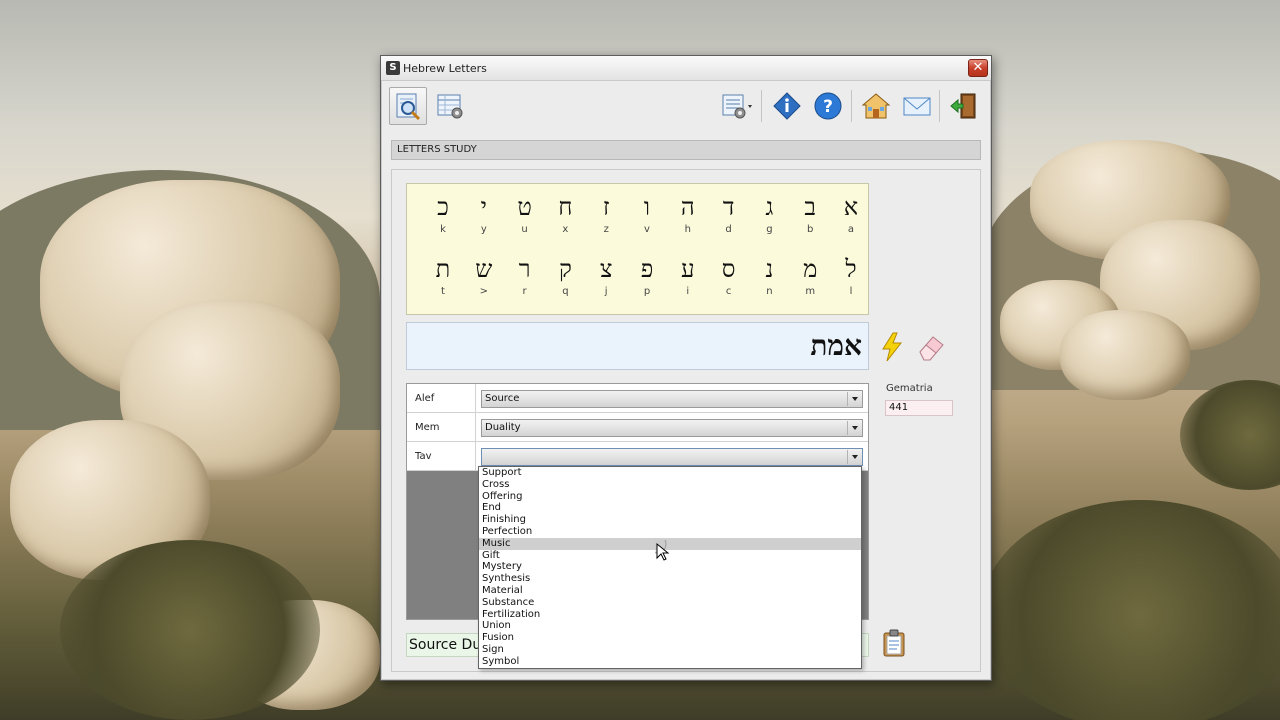 The height and width of the screenshot is (720, 1280). Describe the element at coordinates (670, 603) in the screenshot. I see `dropdown-option: Substance` at that location.